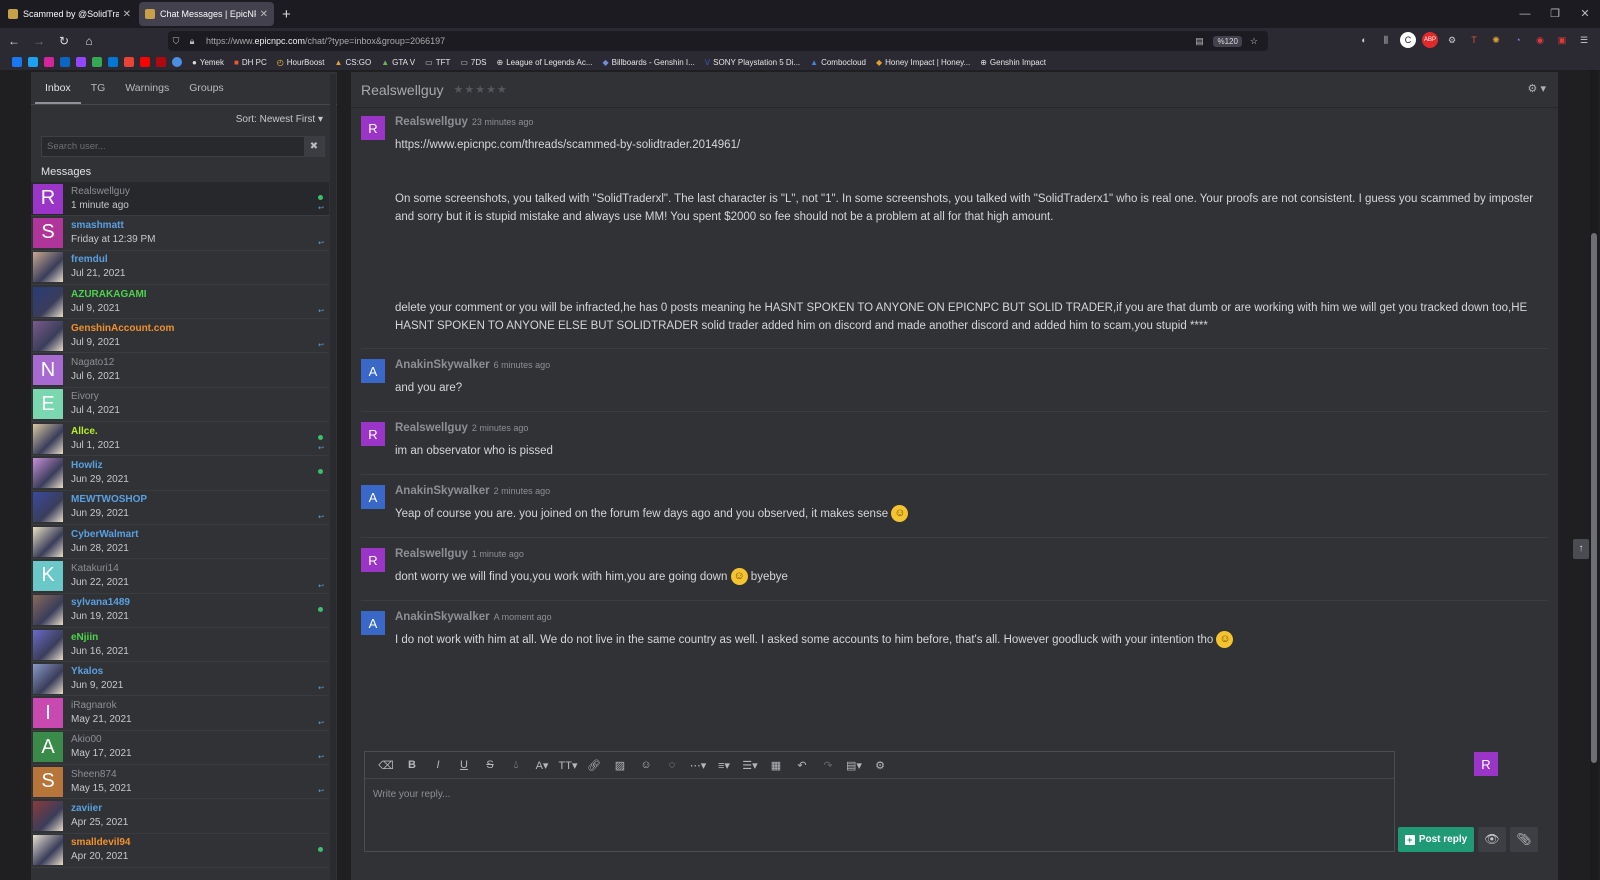 This screenshot has width=1600, height=880. Describe the element at coordinates (206, 14) in the screenshot. I see `browser-tab-chat: Chat Messages | EpicNPC Mark ✕` at that location.